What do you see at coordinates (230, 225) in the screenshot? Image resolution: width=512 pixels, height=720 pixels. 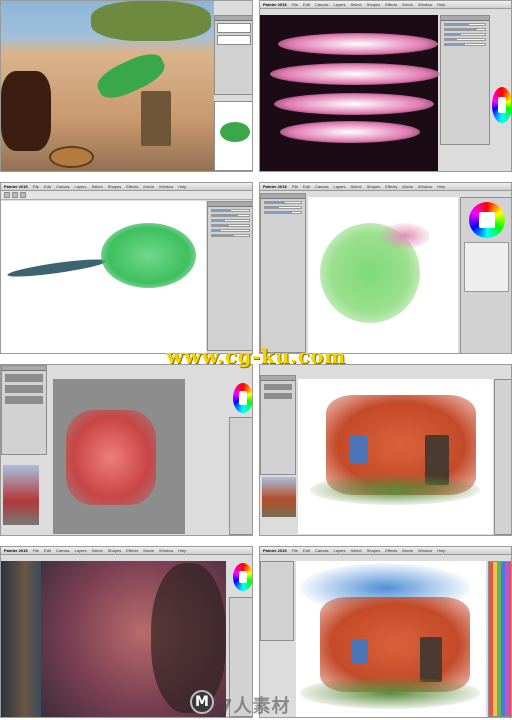 I see `spacing-slider` at bounding box center [230, 225].